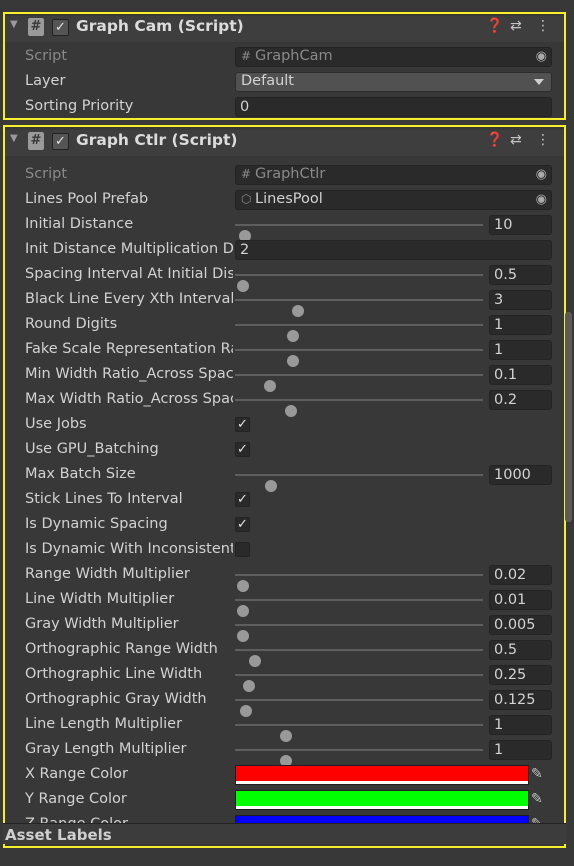 Image resolution: width=574 pixels, height=866 pixels. I want to click on field-label: Range Width Multiplier, so click(107, 574).